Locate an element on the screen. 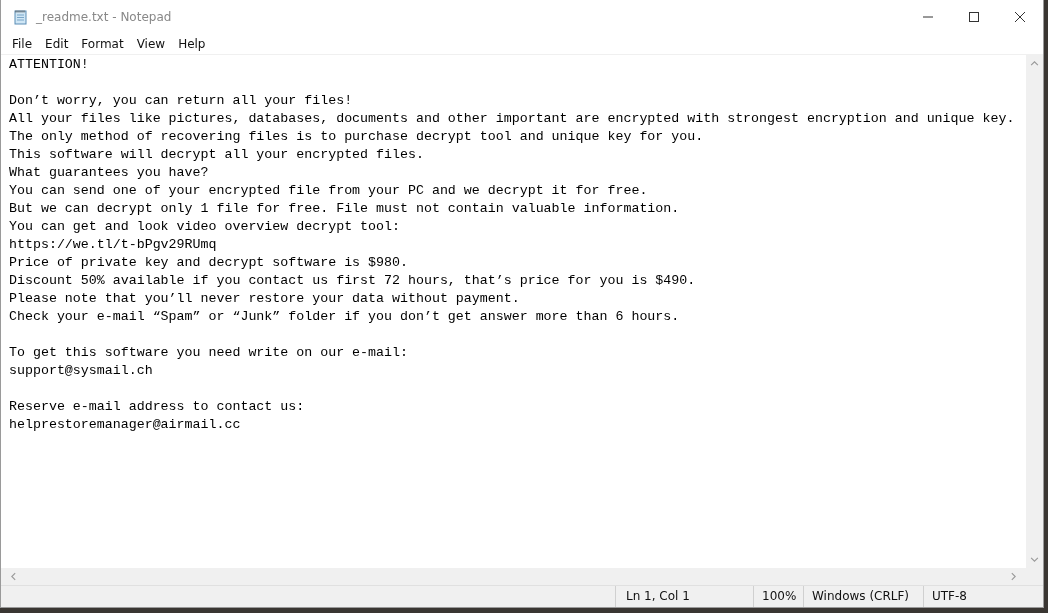  menu-item: View is located at coordinates (150, 43).